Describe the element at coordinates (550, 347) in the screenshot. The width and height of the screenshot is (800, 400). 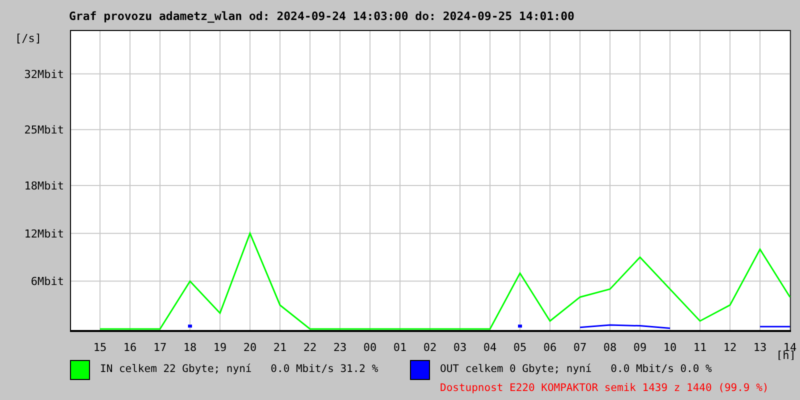
I see `x-tick-label: 06` at that location.